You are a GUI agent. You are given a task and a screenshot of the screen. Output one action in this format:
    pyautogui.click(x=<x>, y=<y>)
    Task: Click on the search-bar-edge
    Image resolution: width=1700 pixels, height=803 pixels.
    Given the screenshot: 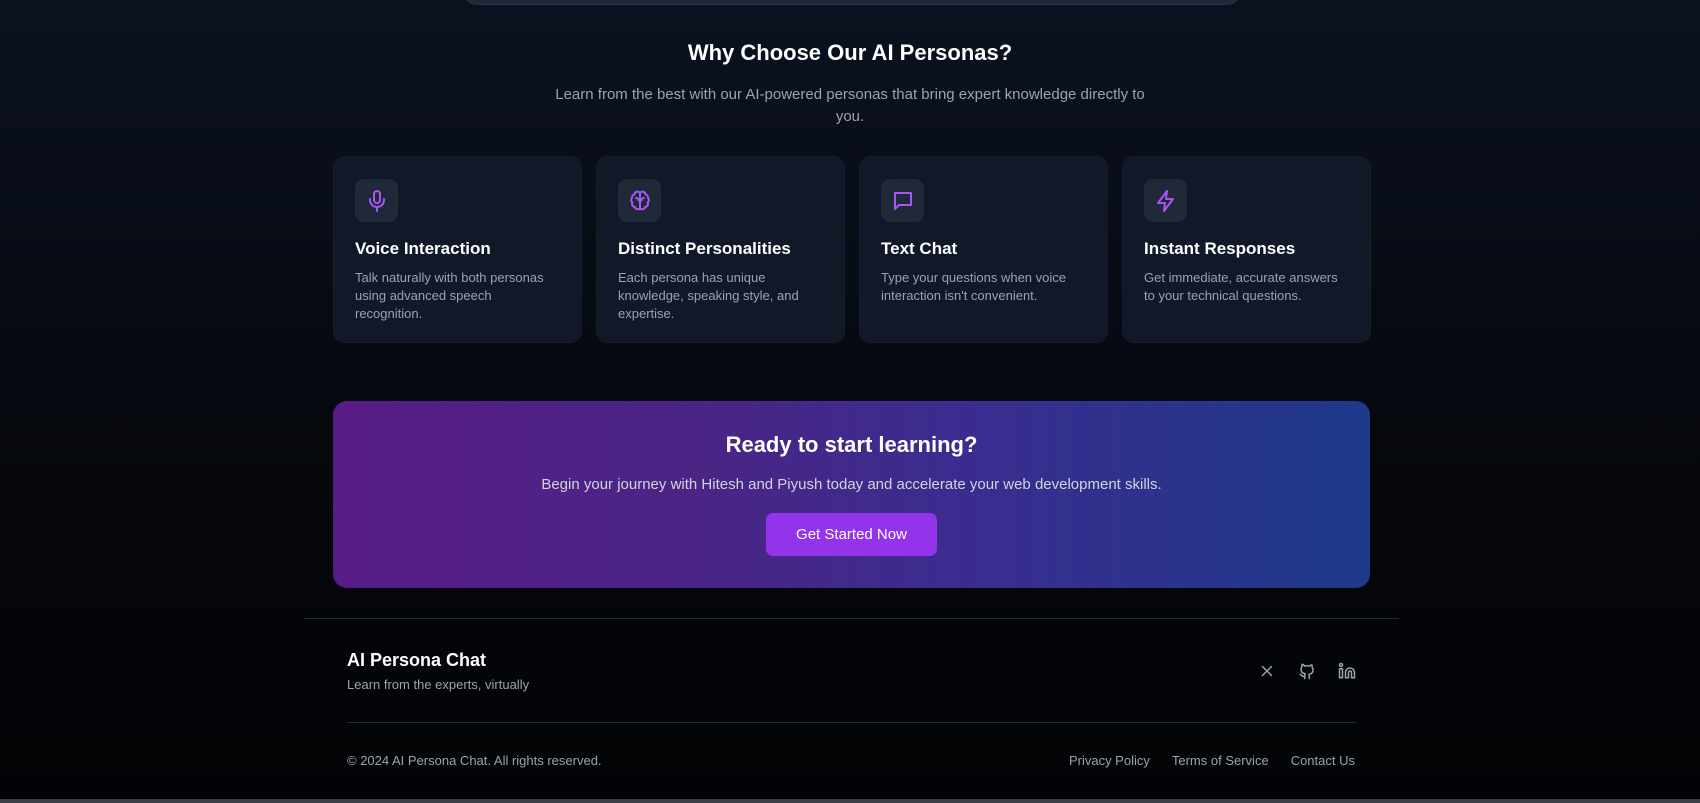 What is the action you would take?
    pyautogui.click(x=852, y=2)
    